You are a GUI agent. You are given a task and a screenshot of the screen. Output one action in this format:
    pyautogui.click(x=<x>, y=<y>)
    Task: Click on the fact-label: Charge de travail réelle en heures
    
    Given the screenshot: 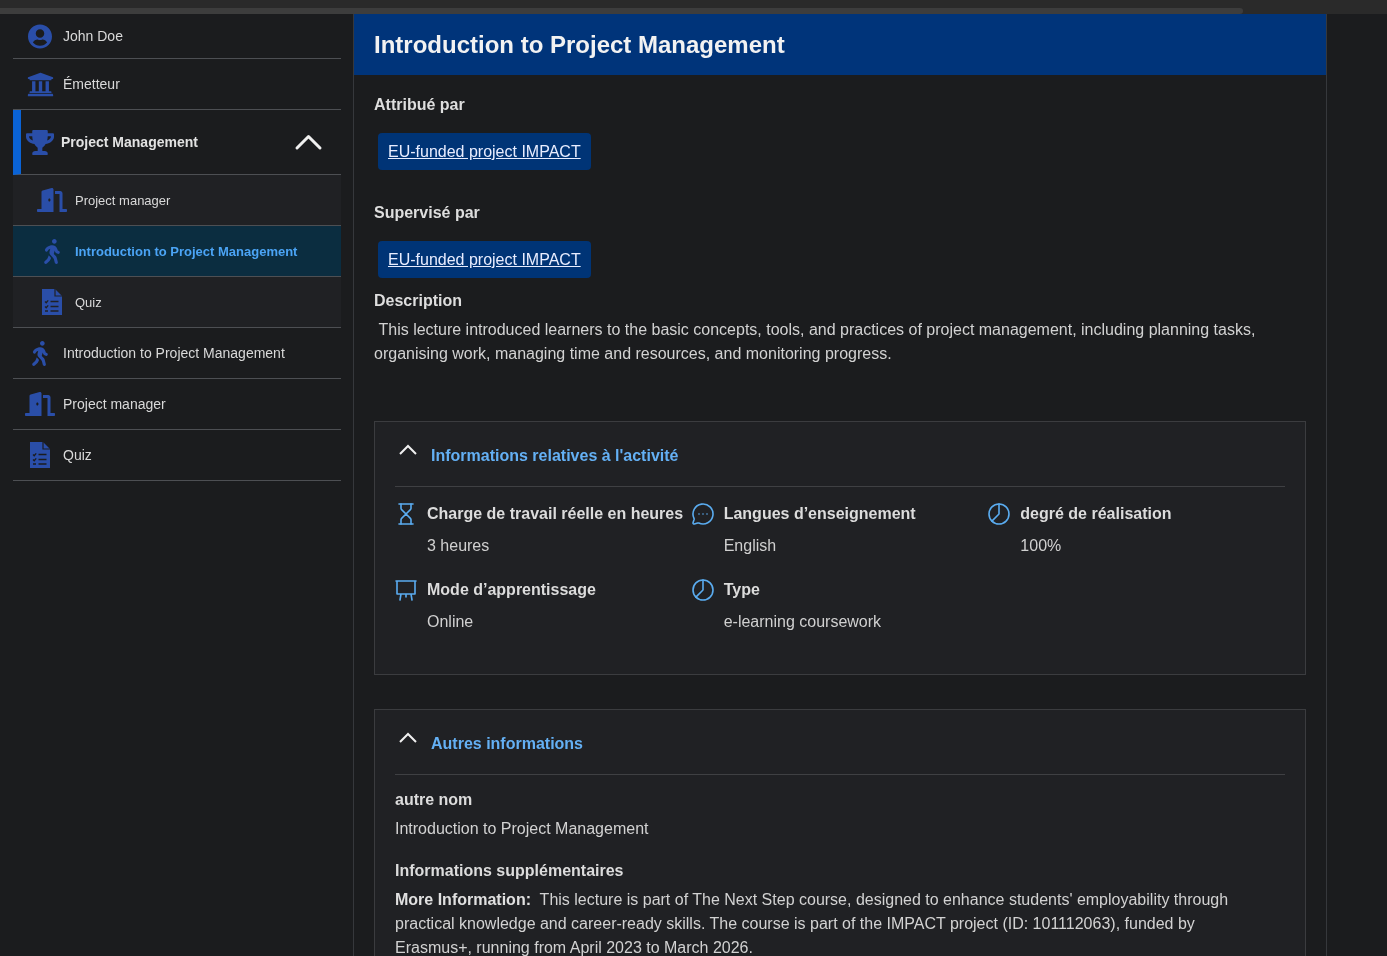 What is the action you would take?
    pyautogui.click(x=555, y=514)
    